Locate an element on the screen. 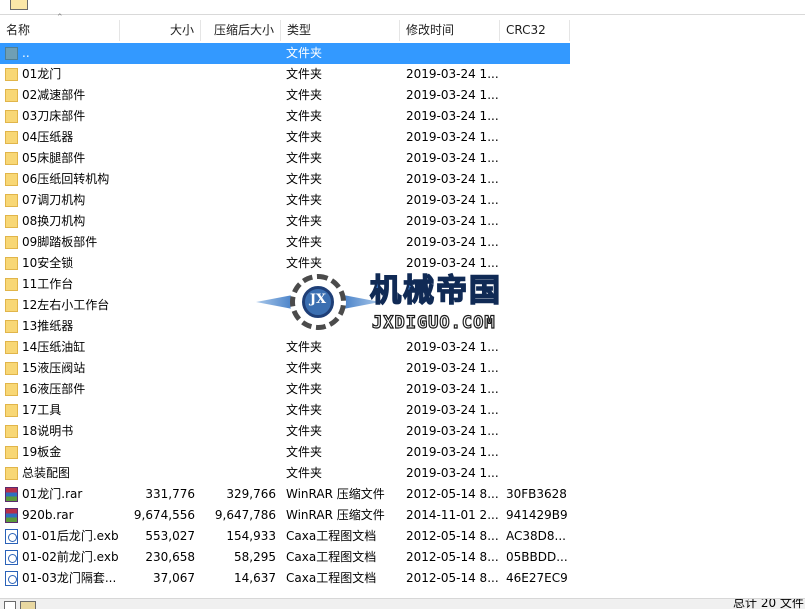  column-header-crc32: CRC32 is located at coordinates (535, 30).